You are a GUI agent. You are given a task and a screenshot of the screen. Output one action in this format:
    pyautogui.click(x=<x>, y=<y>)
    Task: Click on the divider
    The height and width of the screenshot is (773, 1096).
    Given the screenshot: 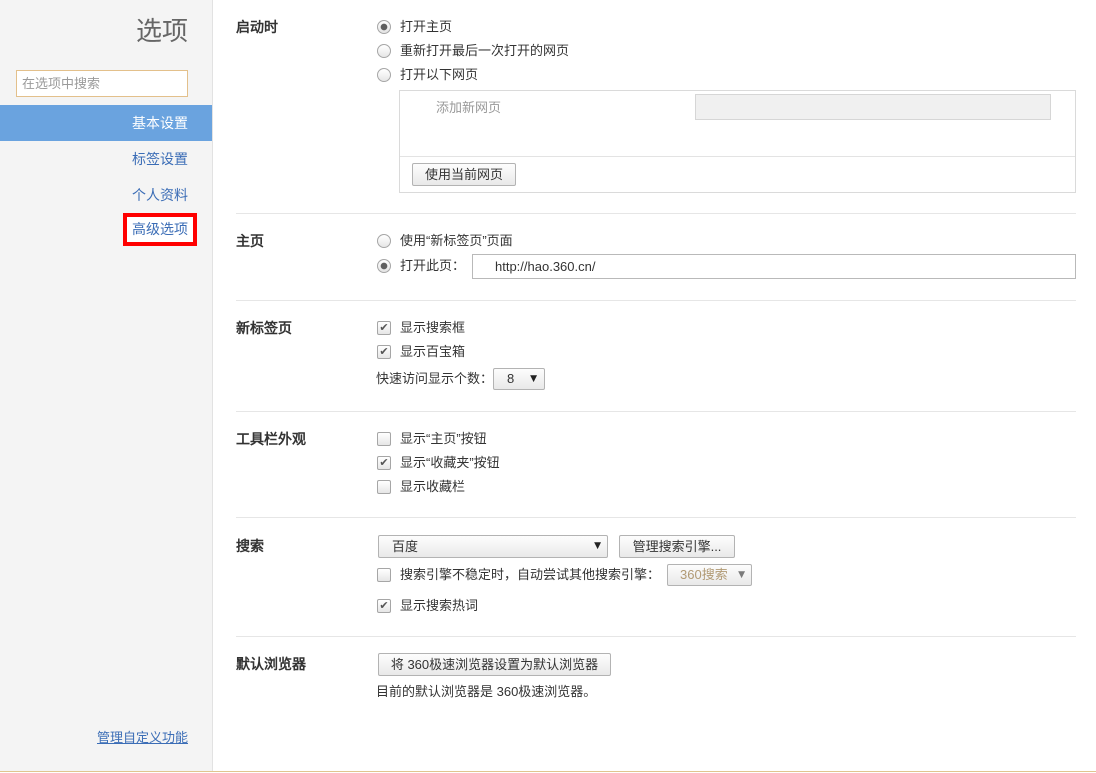 What is the action you would take?
    pyautogui.click(x=737, y=156)
    